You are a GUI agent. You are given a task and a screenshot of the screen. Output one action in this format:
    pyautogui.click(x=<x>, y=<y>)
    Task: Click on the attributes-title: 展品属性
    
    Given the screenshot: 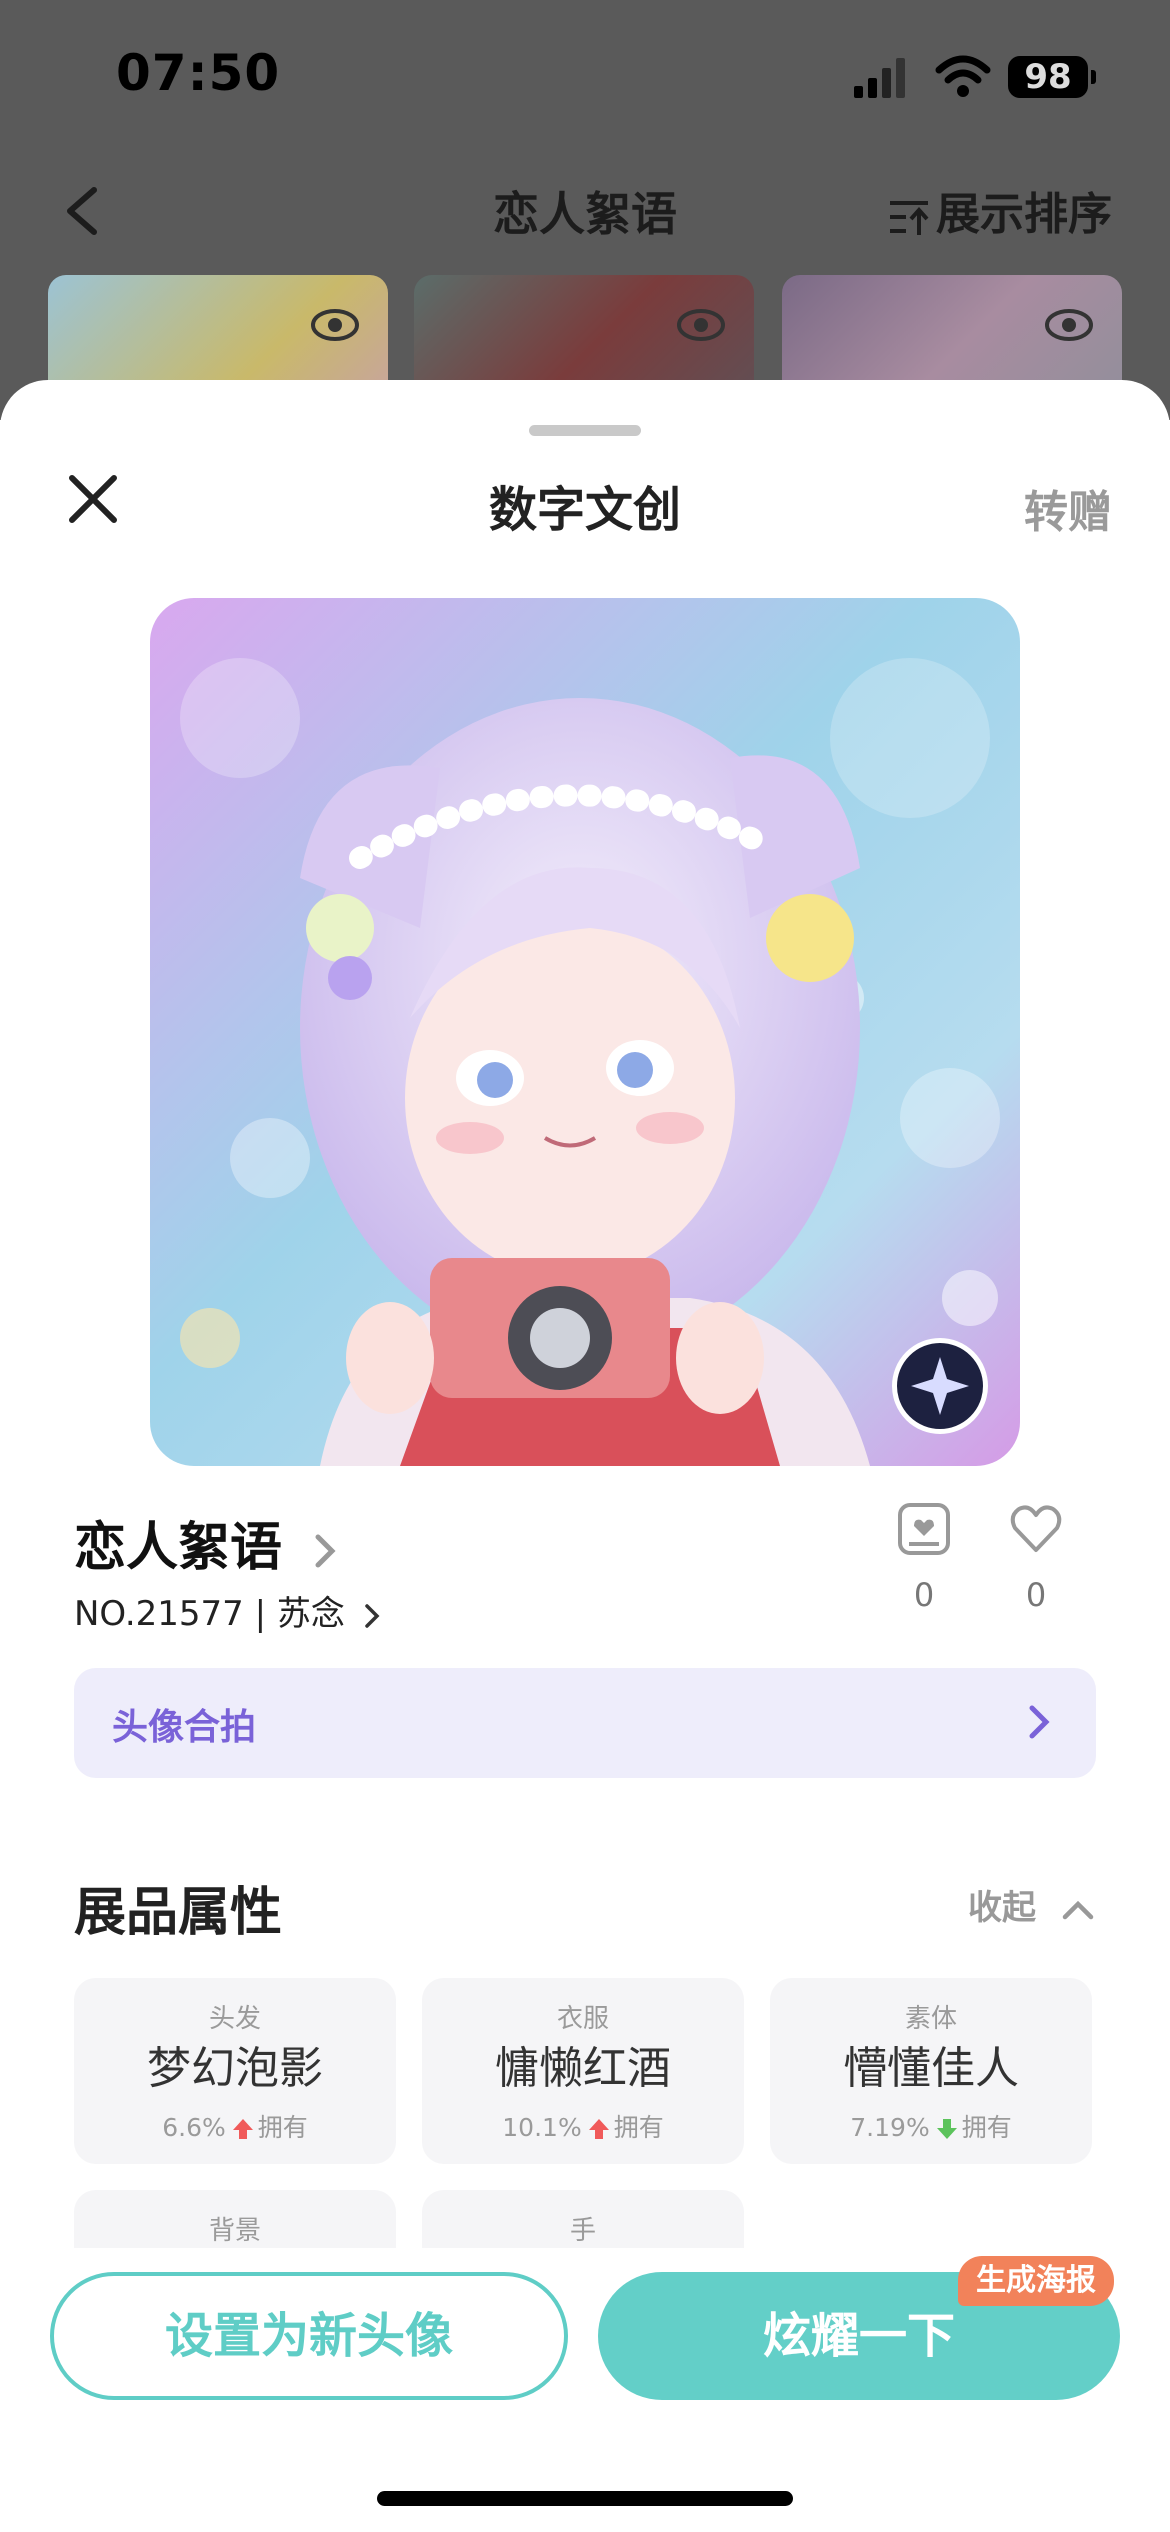 What is the action you would take?
    pyautogui.click(x=178, y=1913)
    